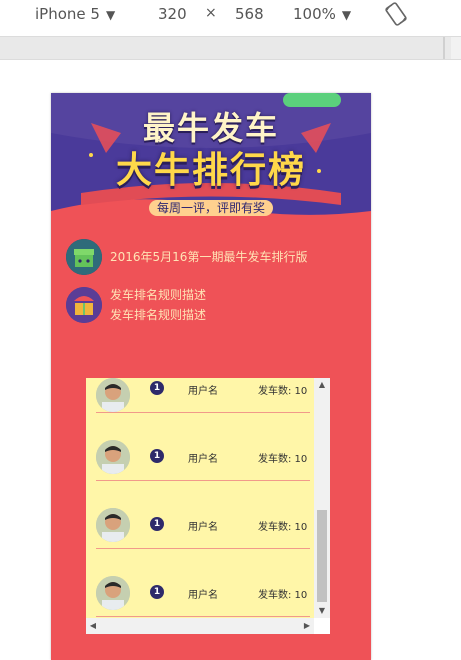 The width and height of the screenshot is (461, 660). What do you see at coordinates (158, 315) in the screenshot?
I see `rule-line-2: 发车排名规则描述` at bounding box center [158, 315].